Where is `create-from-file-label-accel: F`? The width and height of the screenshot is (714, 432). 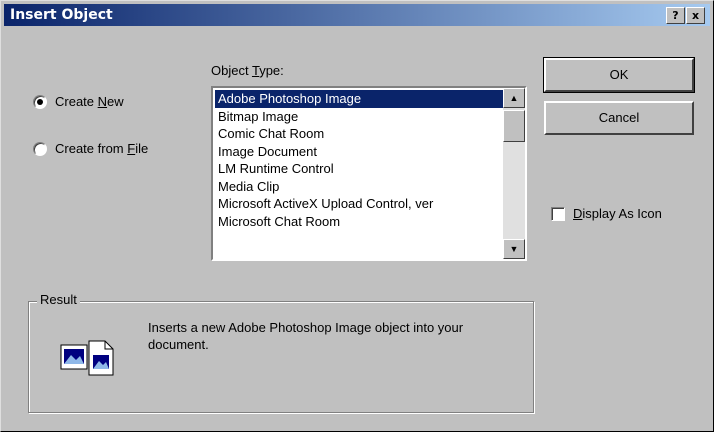 create-from-file-label-accel: F is located at coordinates (131, 148).